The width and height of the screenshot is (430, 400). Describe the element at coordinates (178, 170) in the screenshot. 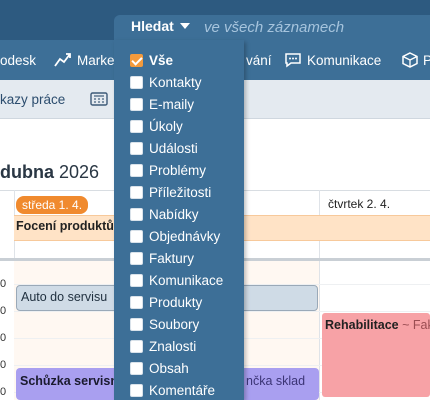

I see `option-label: Problémy` at that location.